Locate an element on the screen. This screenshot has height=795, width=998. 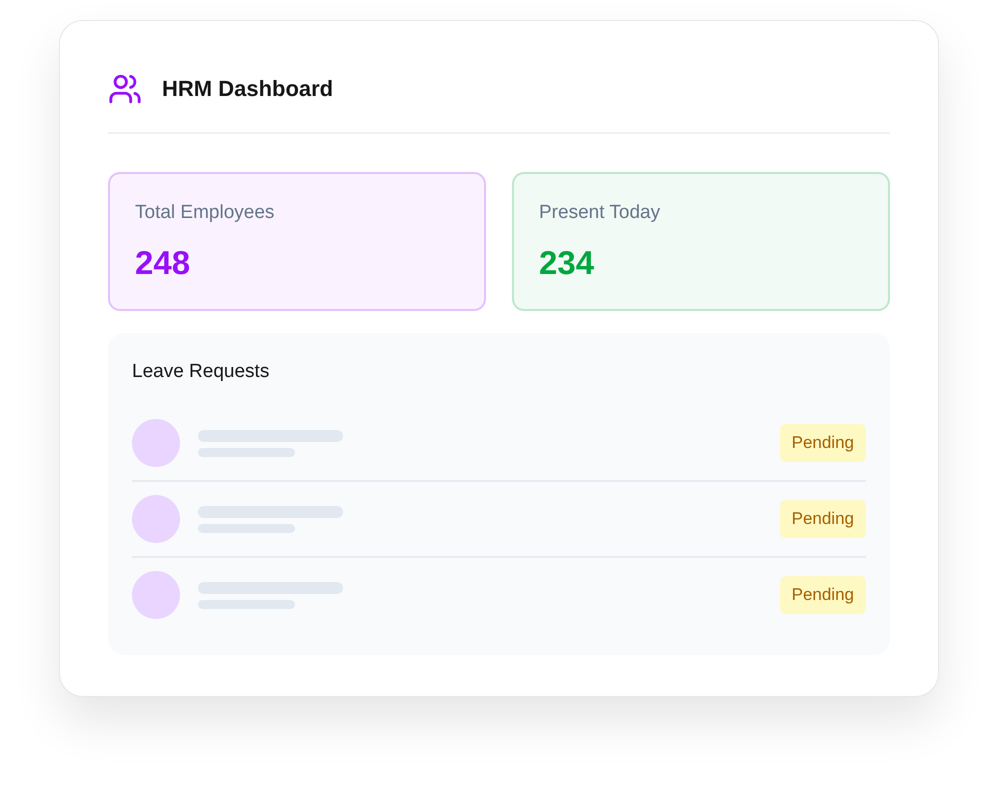
stat-label: Present Today is located at coordinates (600, 213).